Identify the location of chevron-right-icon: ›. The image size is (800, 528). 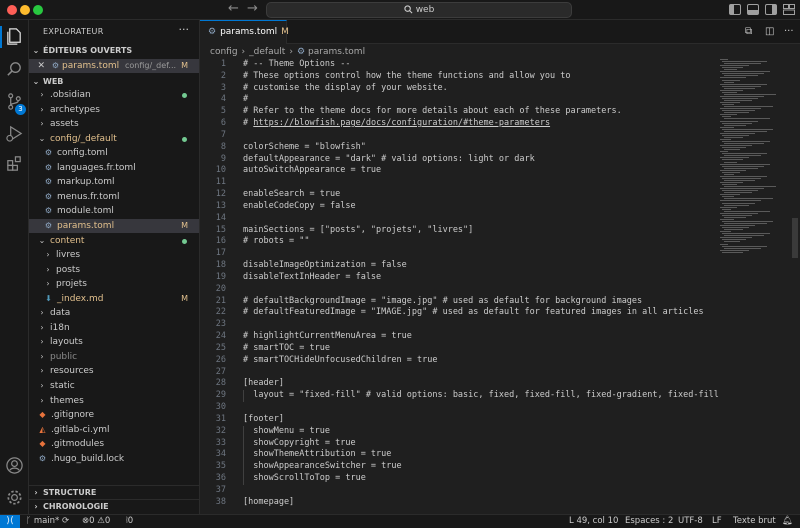
(36, 492).